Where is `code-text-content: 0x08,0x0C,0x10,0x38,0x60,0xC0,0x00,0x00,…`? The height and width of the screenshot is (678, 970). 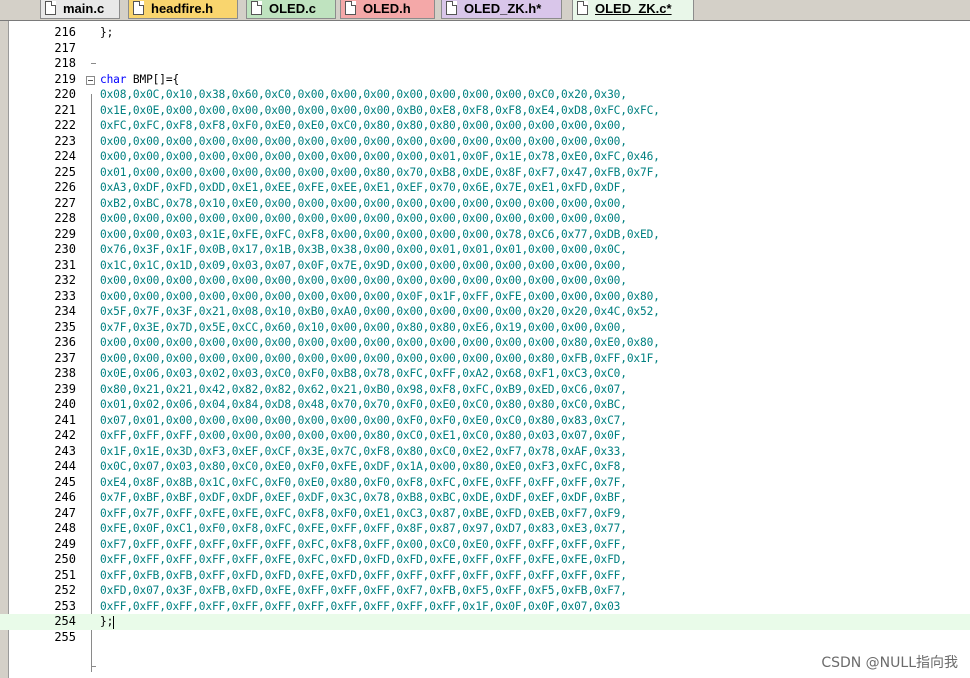
code-text-content: 0x08,0x0C,0x10,0x38,0x60,0xC0,0x00,0x00,… is located at coordinates (363, 94).